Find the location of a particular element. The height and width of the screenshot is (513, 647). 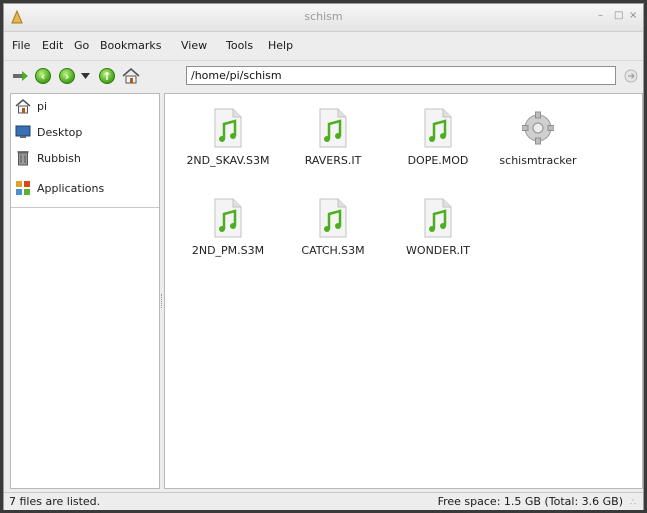

title-bar: schism – □ × is located at coordinates (323, 18).